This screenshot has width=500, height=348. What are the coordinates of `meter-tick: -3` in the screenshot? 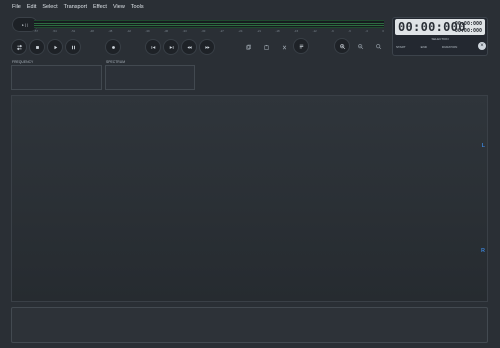 It's located at (366, 31).